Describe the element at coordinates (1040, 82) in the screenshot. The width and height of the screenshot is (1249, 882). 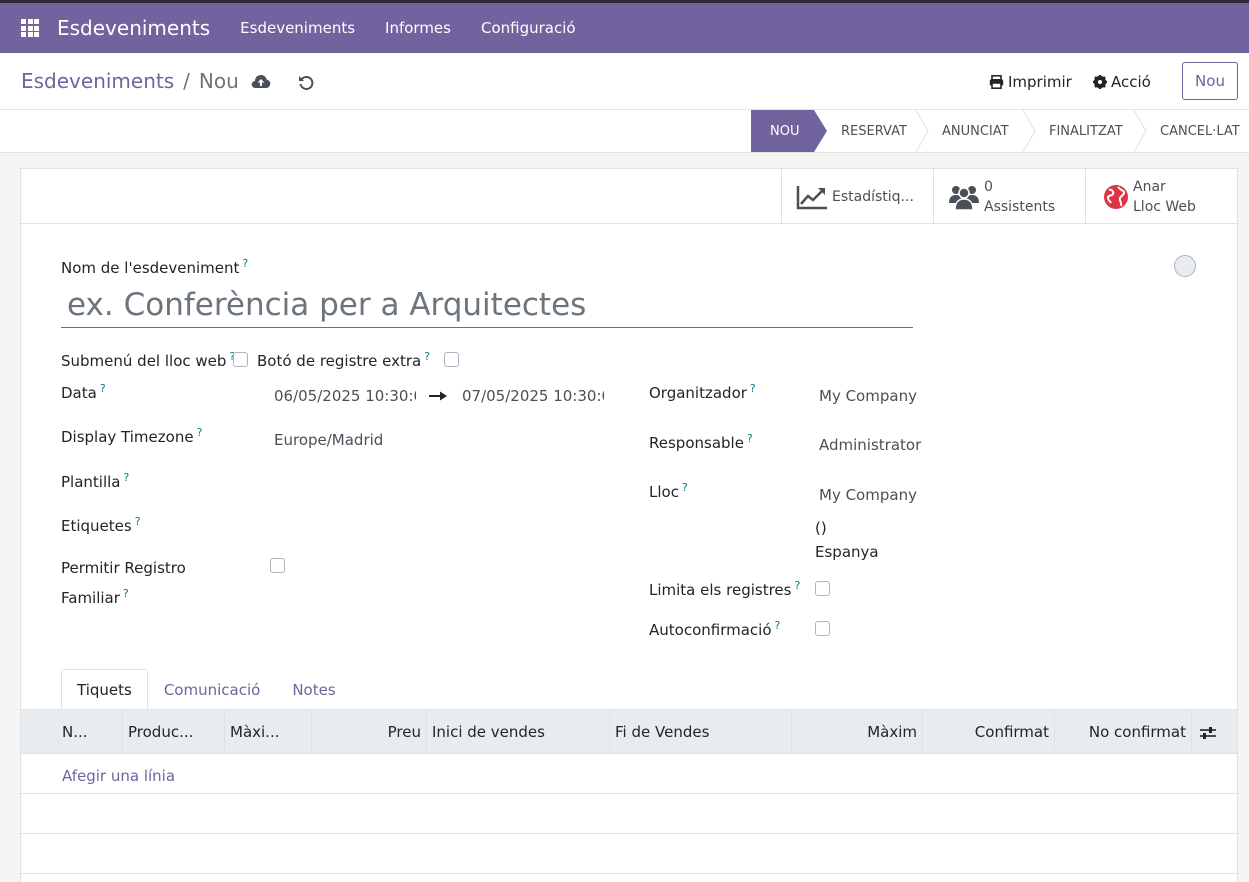
I see `print-label: Imprimir` at that location.